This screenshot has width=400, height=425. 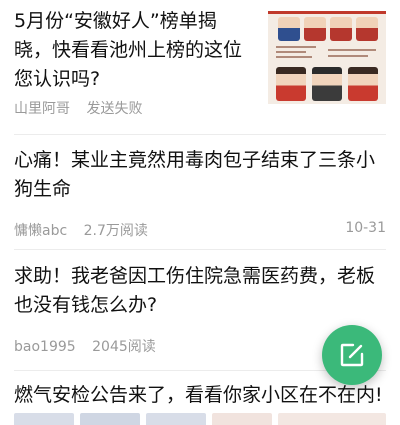 I want to click on author-name: 慵懒abc, so click(x=41, y=231).